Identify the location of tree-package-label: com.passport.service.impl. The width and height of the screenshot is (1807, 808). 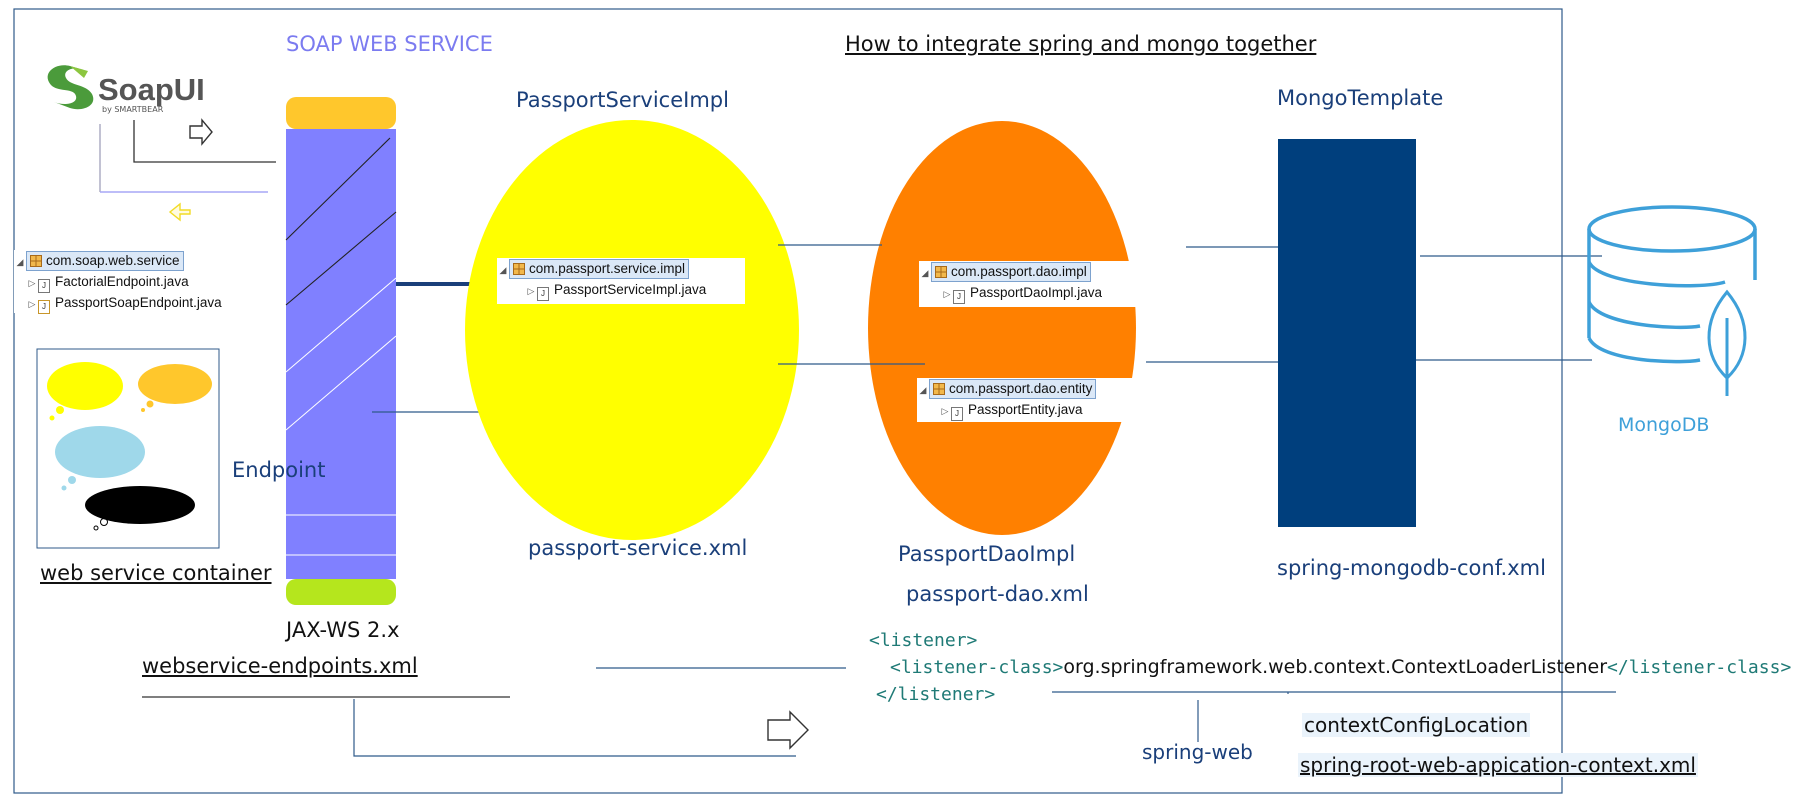
(607, 268).